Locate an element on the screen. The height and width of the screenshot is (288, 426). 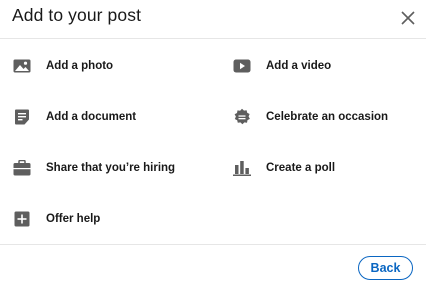
celebrate-occasion-option: Celebrate an occasion is located at coordinates (310, 117).